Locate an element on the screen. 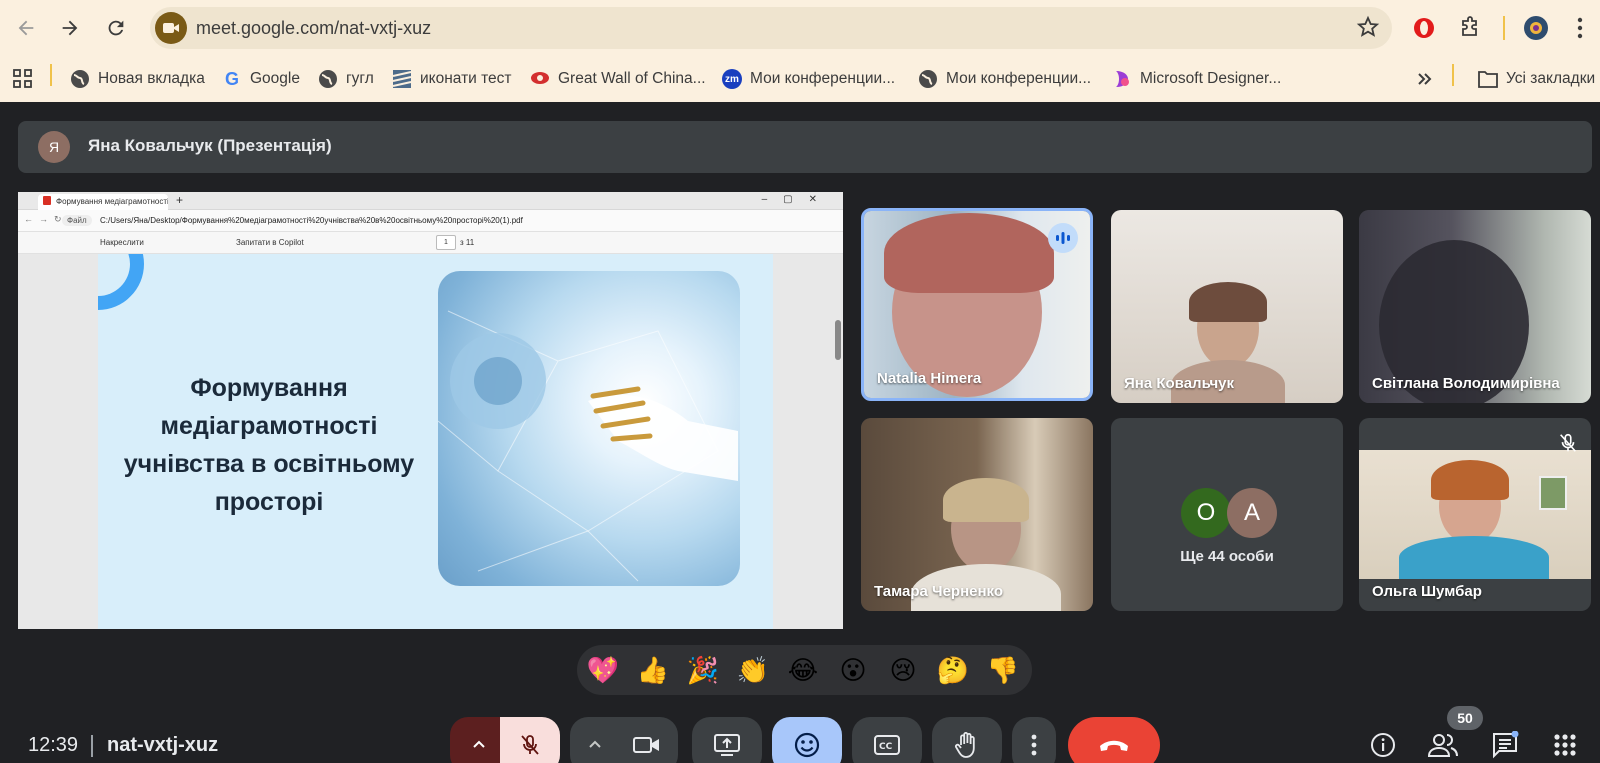  forward-button is located at coordinates (70, 28).